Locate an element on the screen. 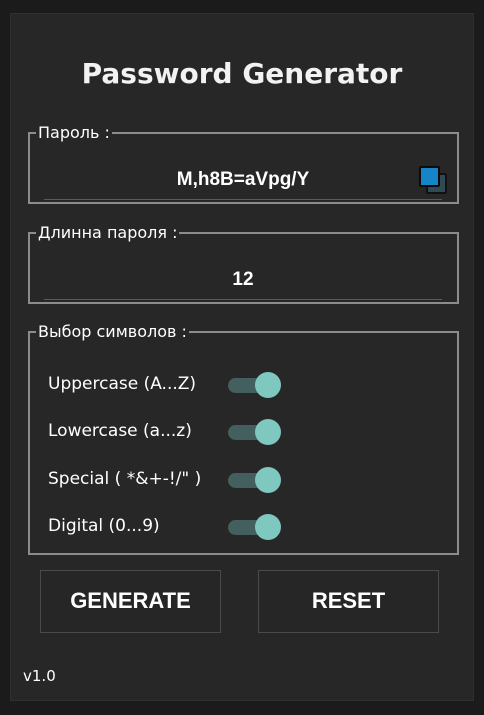  toggle-lowercase is located at coordinates (257, 432).